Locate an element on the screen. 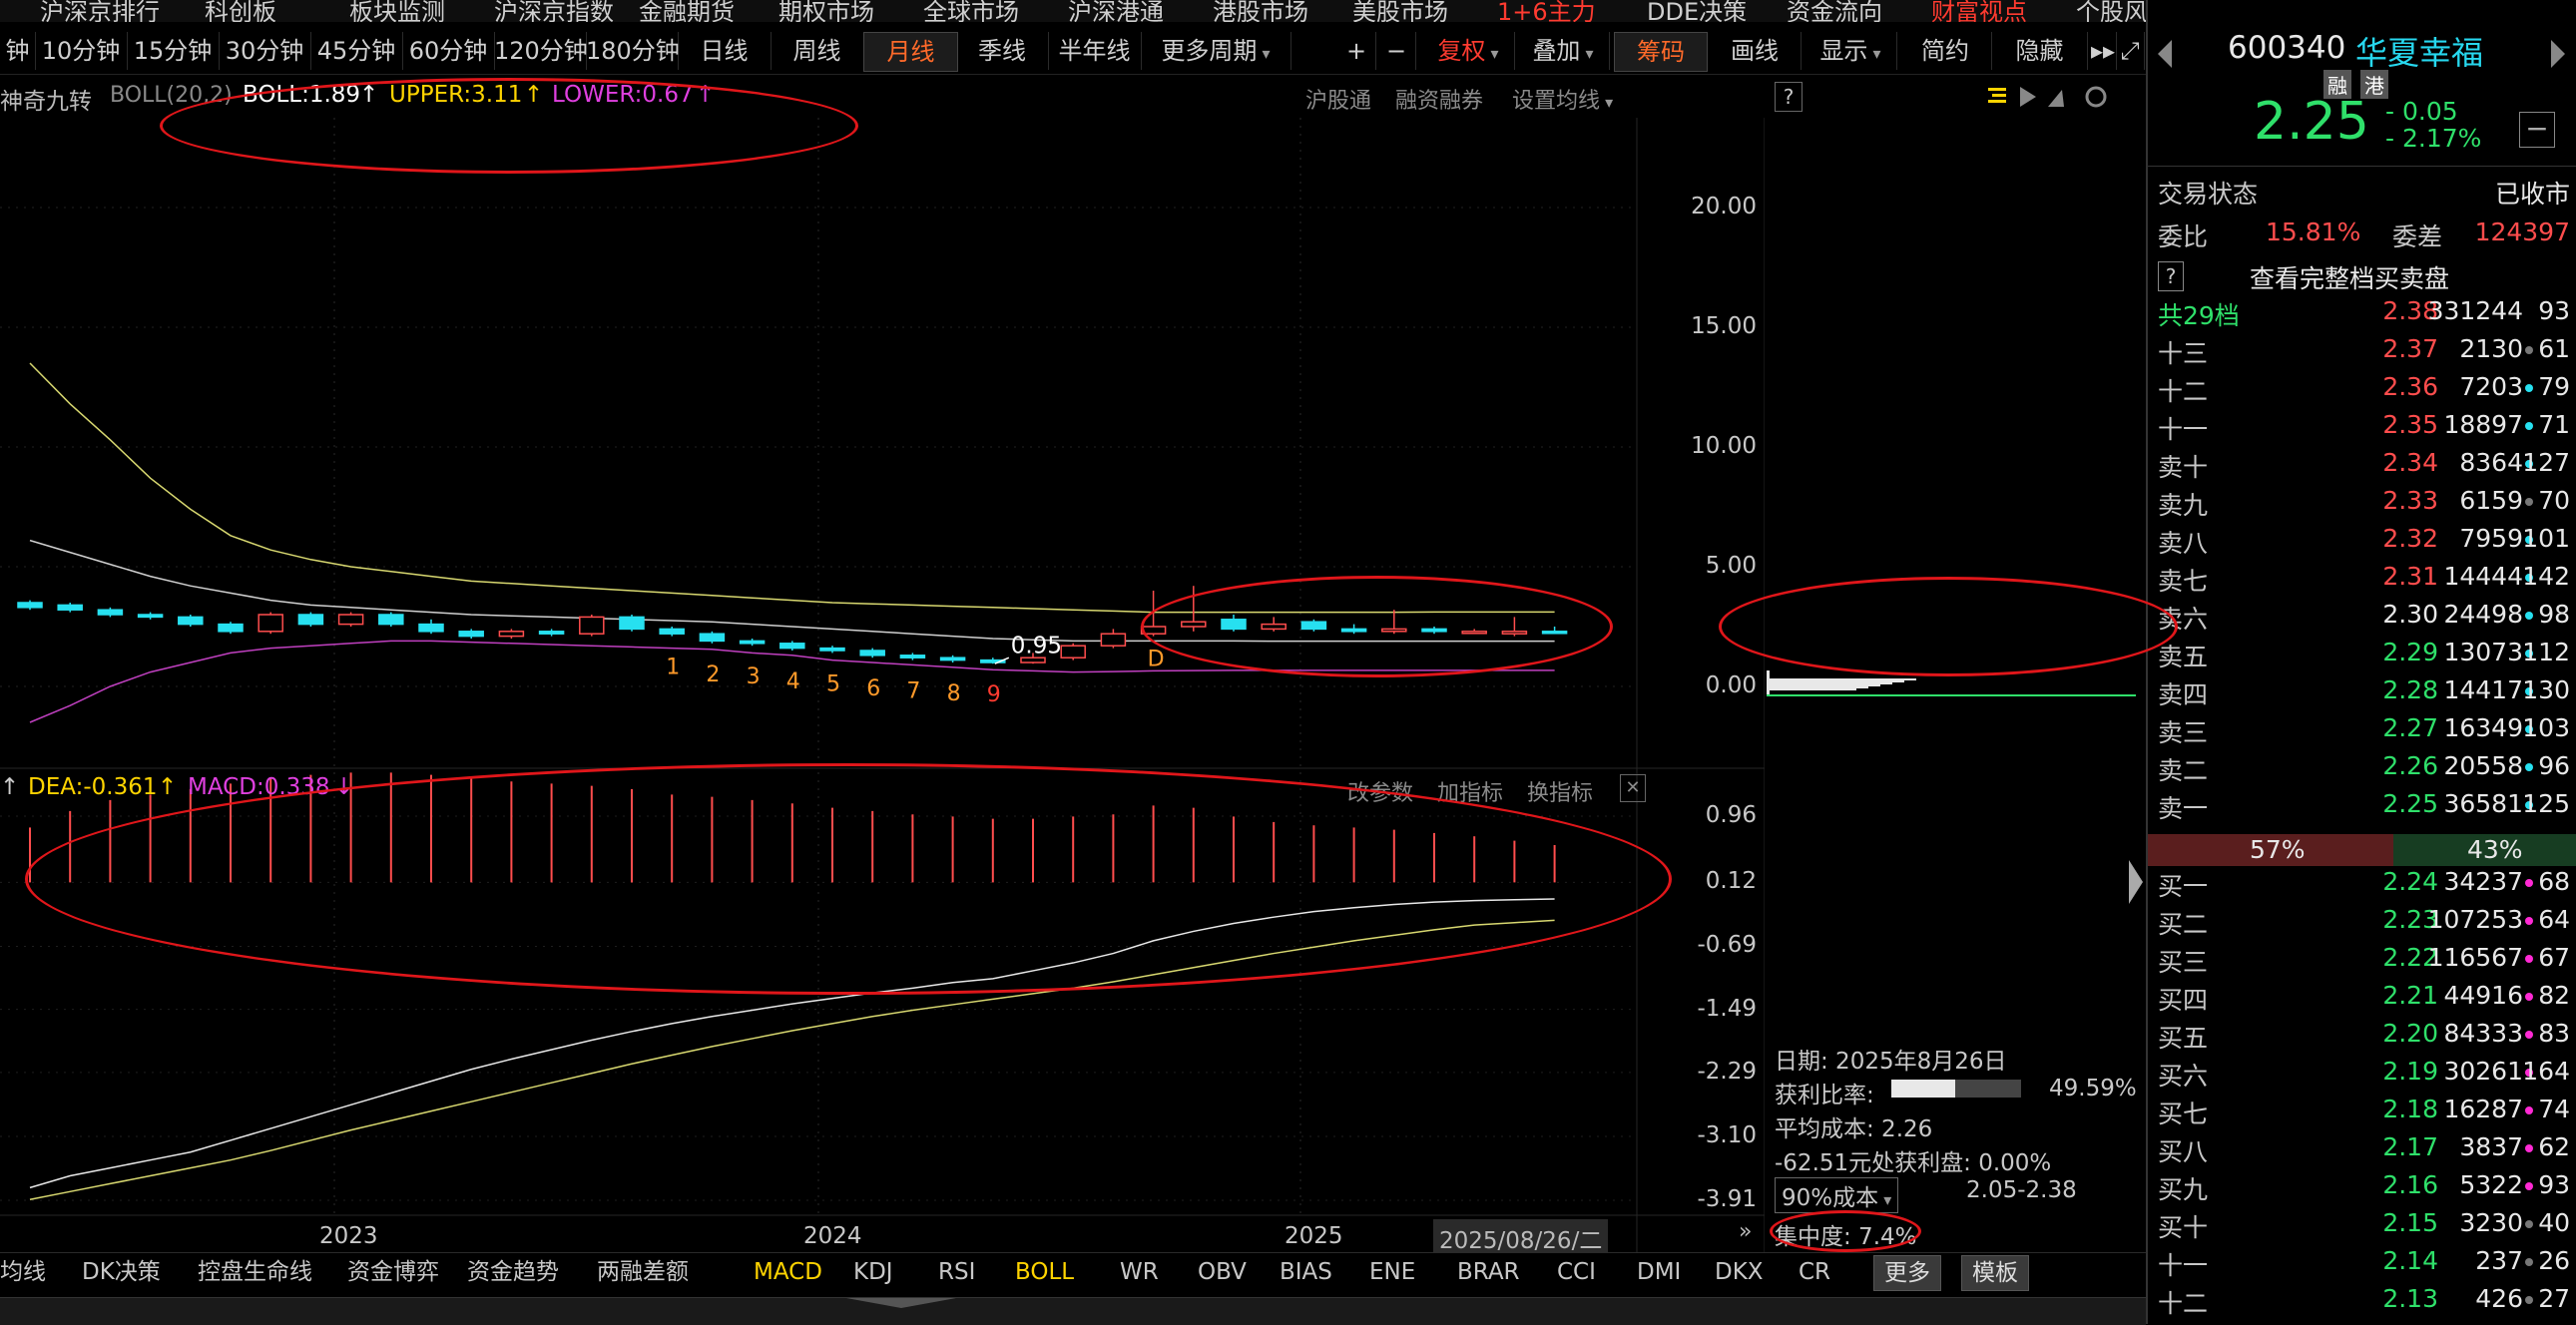 Image resolution: width=2576 pixels, height=1325 pixels. expand-chevron-icon: » is located at coordinates (1749, 1234).